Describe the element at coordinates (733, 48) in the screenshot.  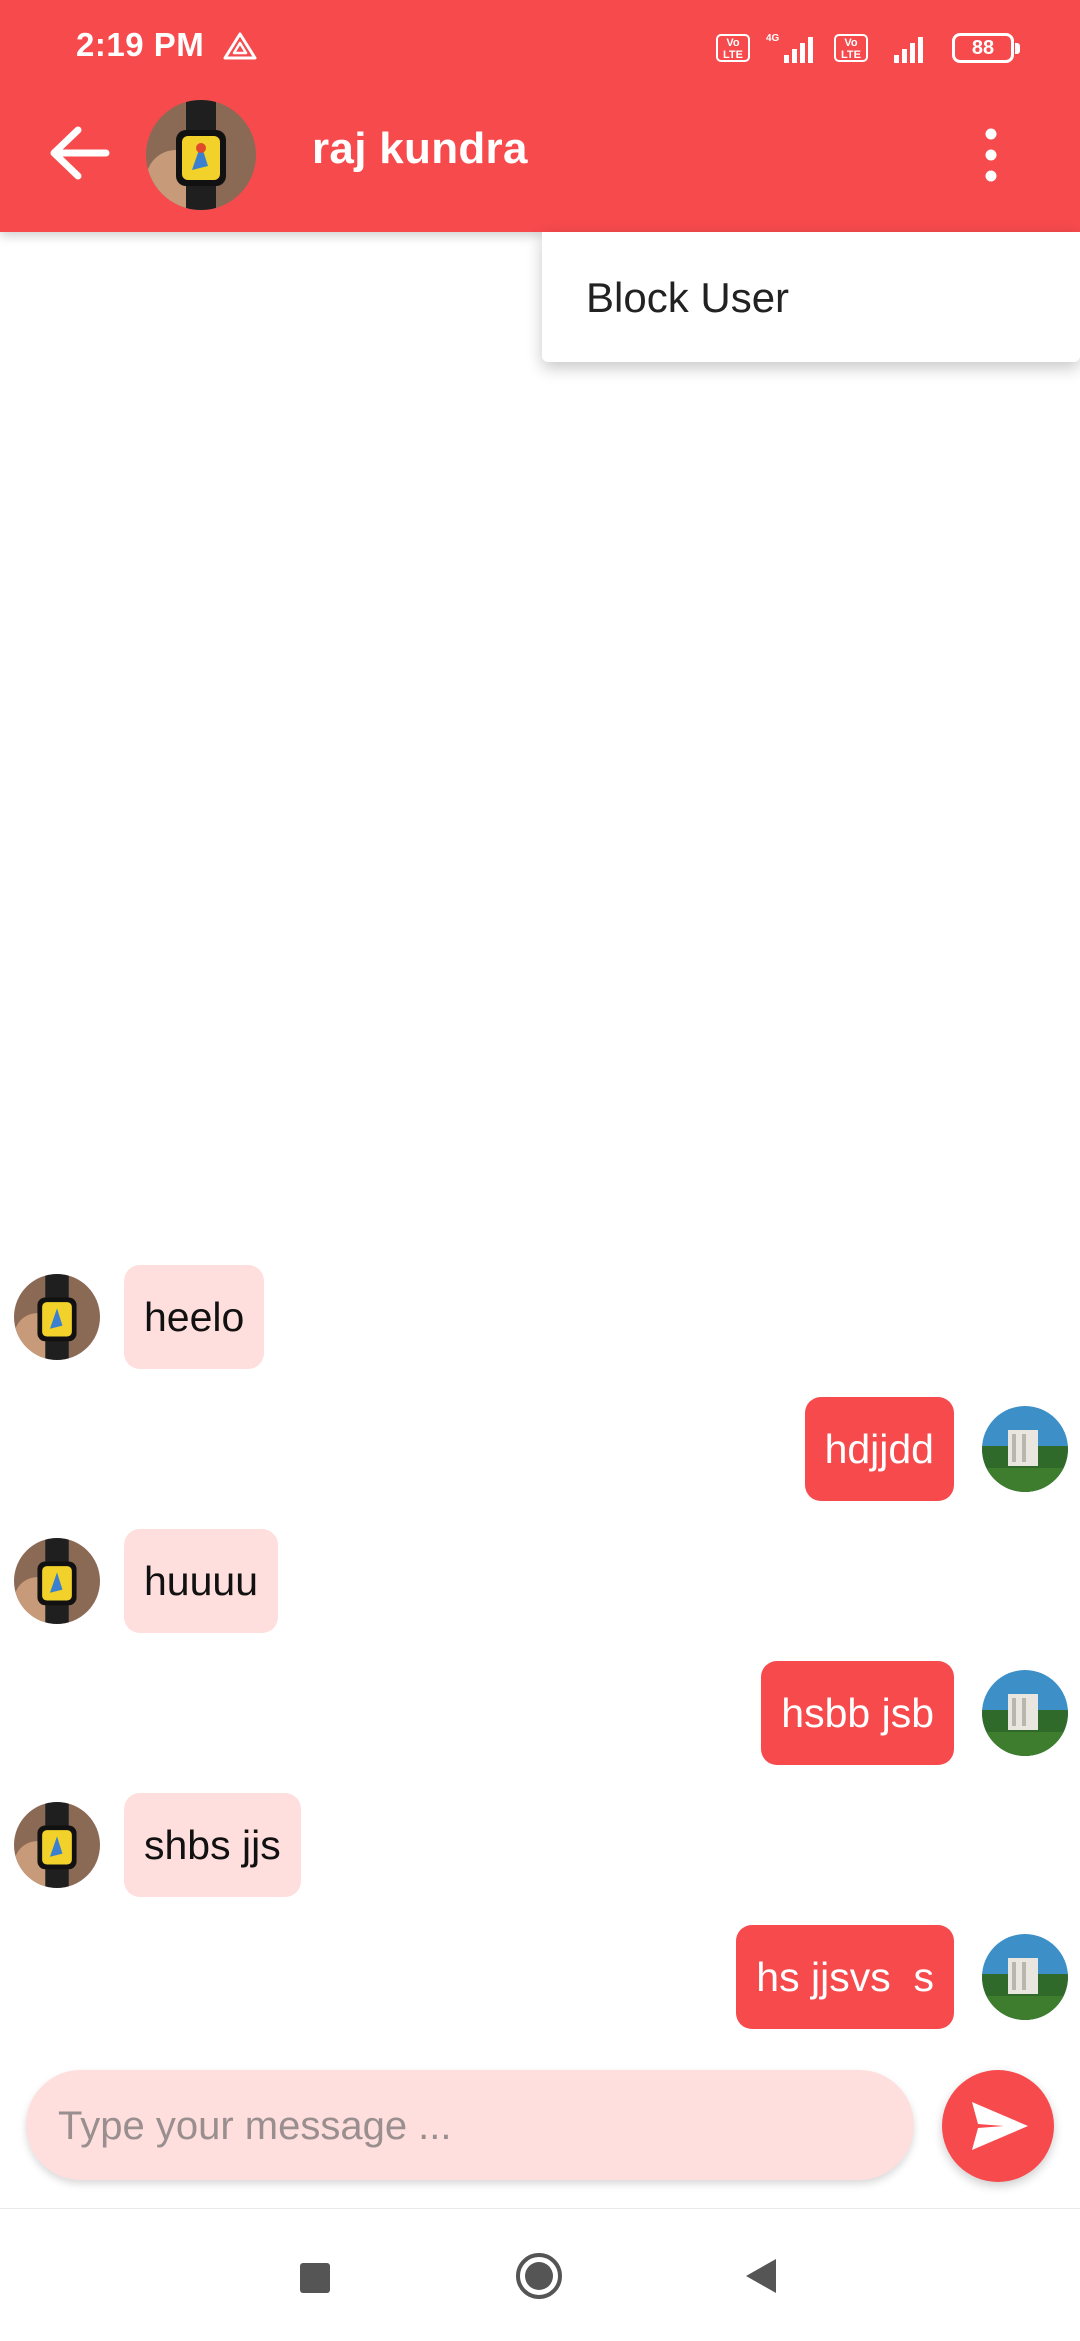
I see `volte-icon: Vo LTE` at that location.